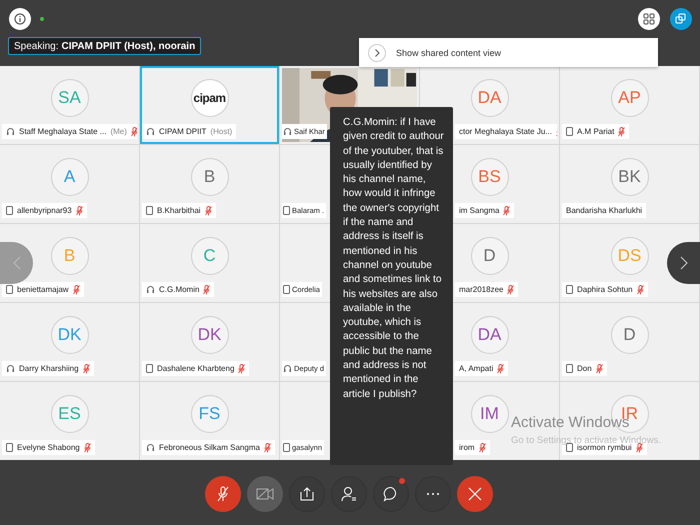  What do you see at coordinates (394, 259) in the screenshot?
I see `chat-message: C.G.Momin: if I have given credit to authour of the youtuber, that is usually identified by his channel name, how would it infringe the owner's copyright if the name and address is itself is mentioned in his channel on youtube and sometimes link to his websites are also available in the youtube, which is accessible to the public but the name and address is not mentioned in the article I publish?` at bounding box center [394, 259].